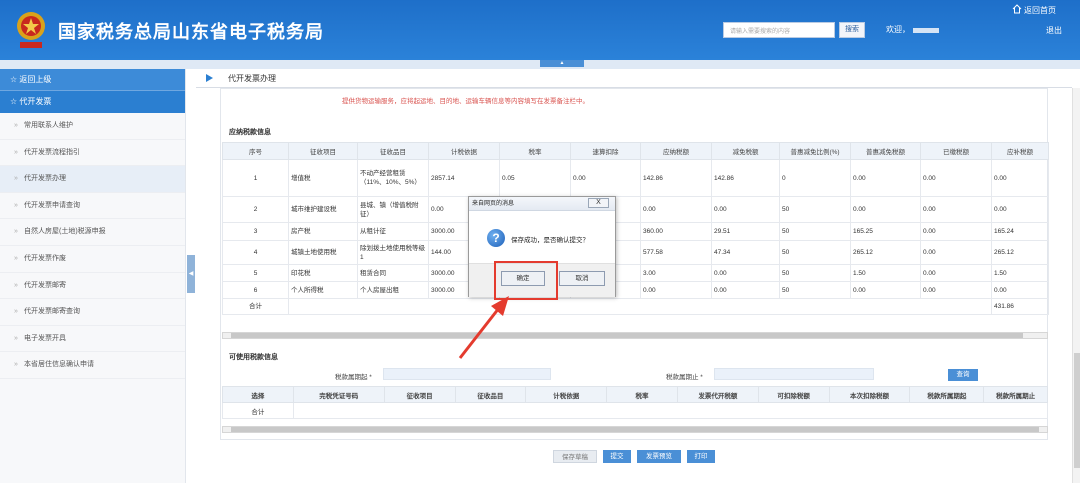  I want to click on table-cell: 城市维护建设税, so click(323, 209).